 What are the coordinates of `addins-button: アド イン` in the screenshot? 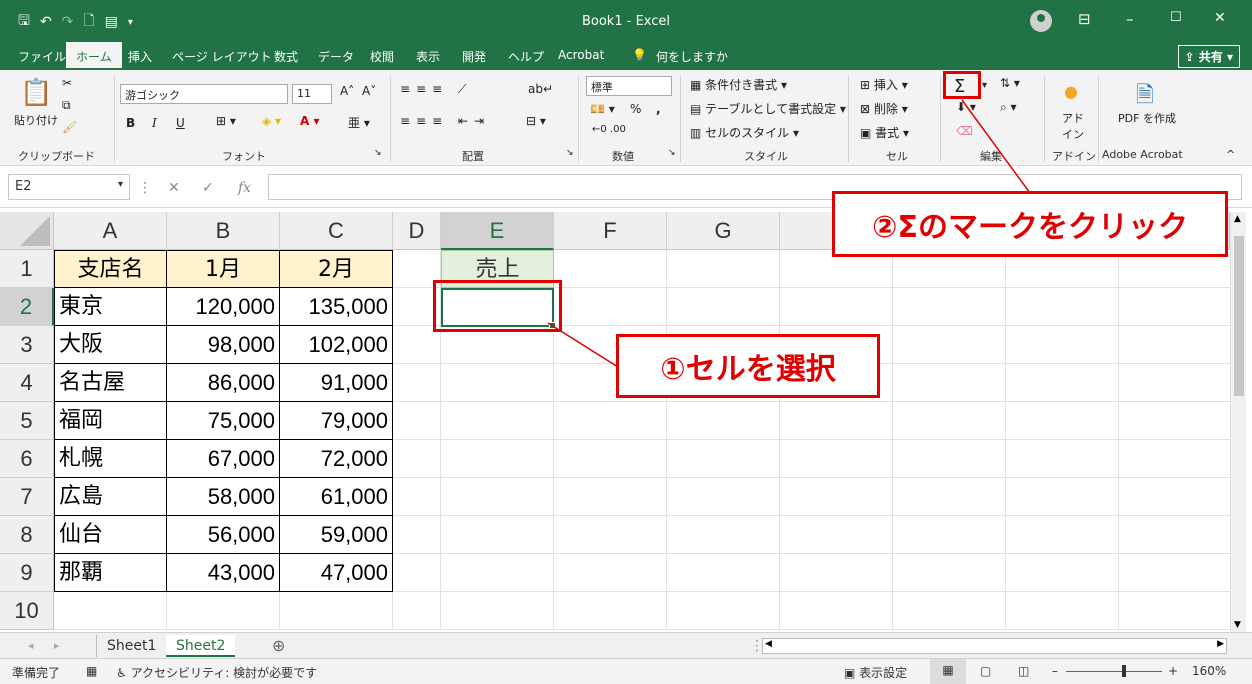 It's located at (1073, 126).